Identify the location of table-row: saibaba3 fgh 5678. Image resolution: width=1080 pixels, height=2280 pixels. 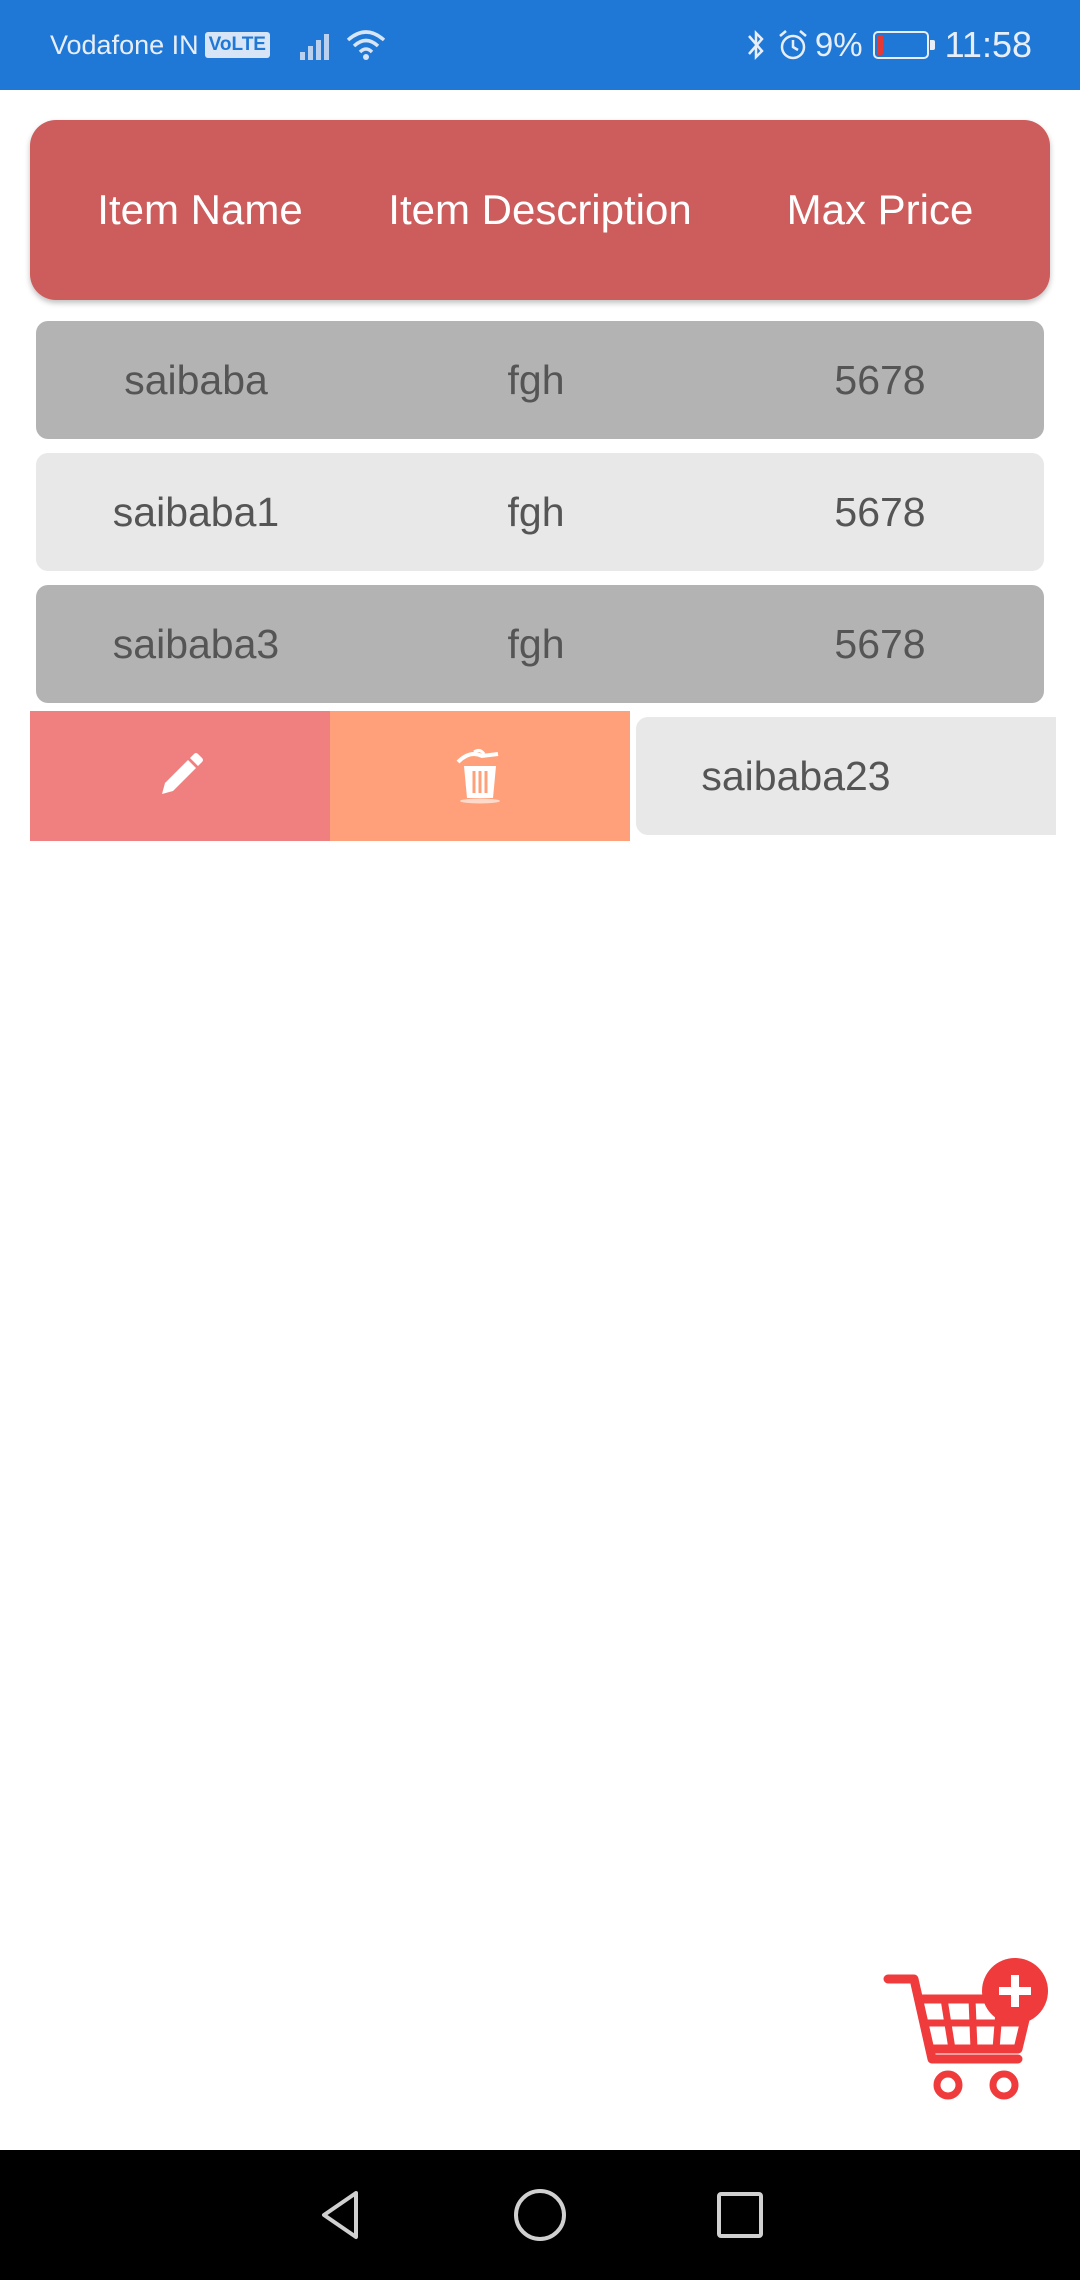
(540, 644).